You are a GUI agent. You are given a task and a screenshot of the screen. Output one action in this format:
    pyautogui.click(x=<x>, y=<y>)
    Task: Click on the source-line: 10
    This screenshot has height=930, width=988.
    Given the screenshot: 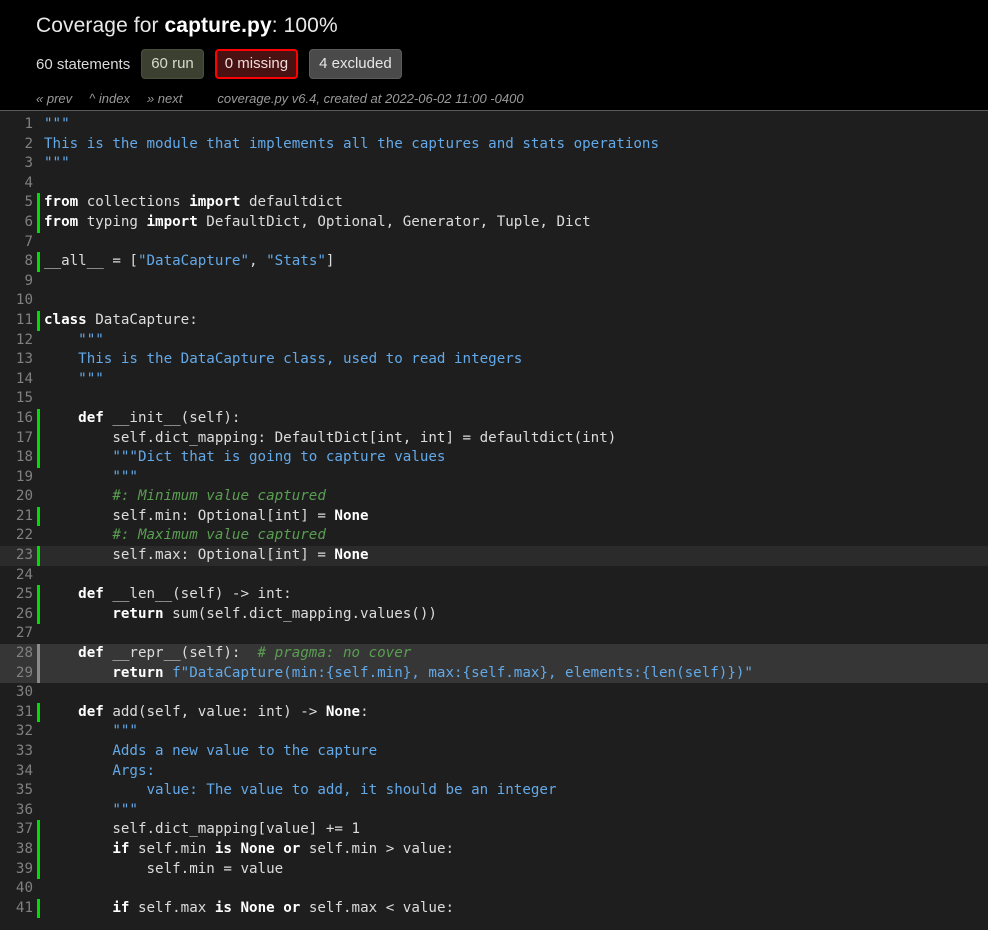 What is the action you would take?
    pyautogui.click(x=494, y=301)
    